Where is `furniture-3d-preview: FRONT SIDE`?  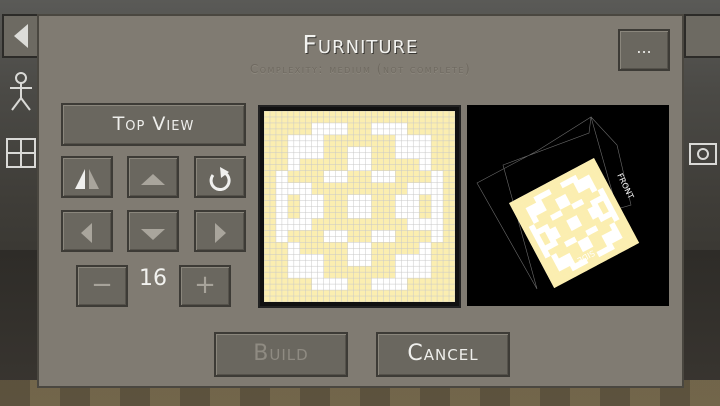 furniture-3d-preview: FRONT SIDE is located at coordinates (568, 205).